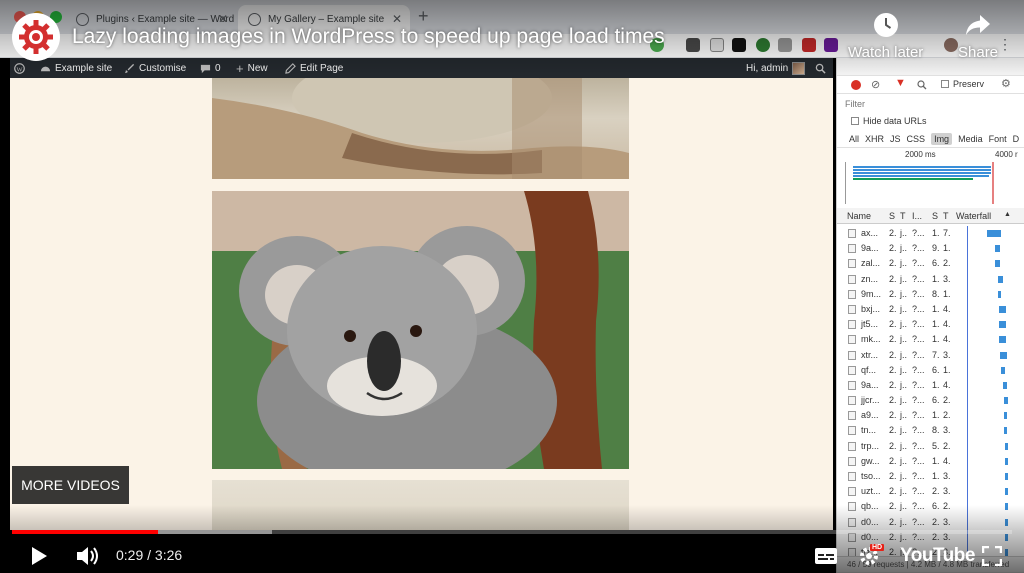  Describe the element at coordinates (512, 532) in the screenshot. I see `video-progress-bar` at that location.